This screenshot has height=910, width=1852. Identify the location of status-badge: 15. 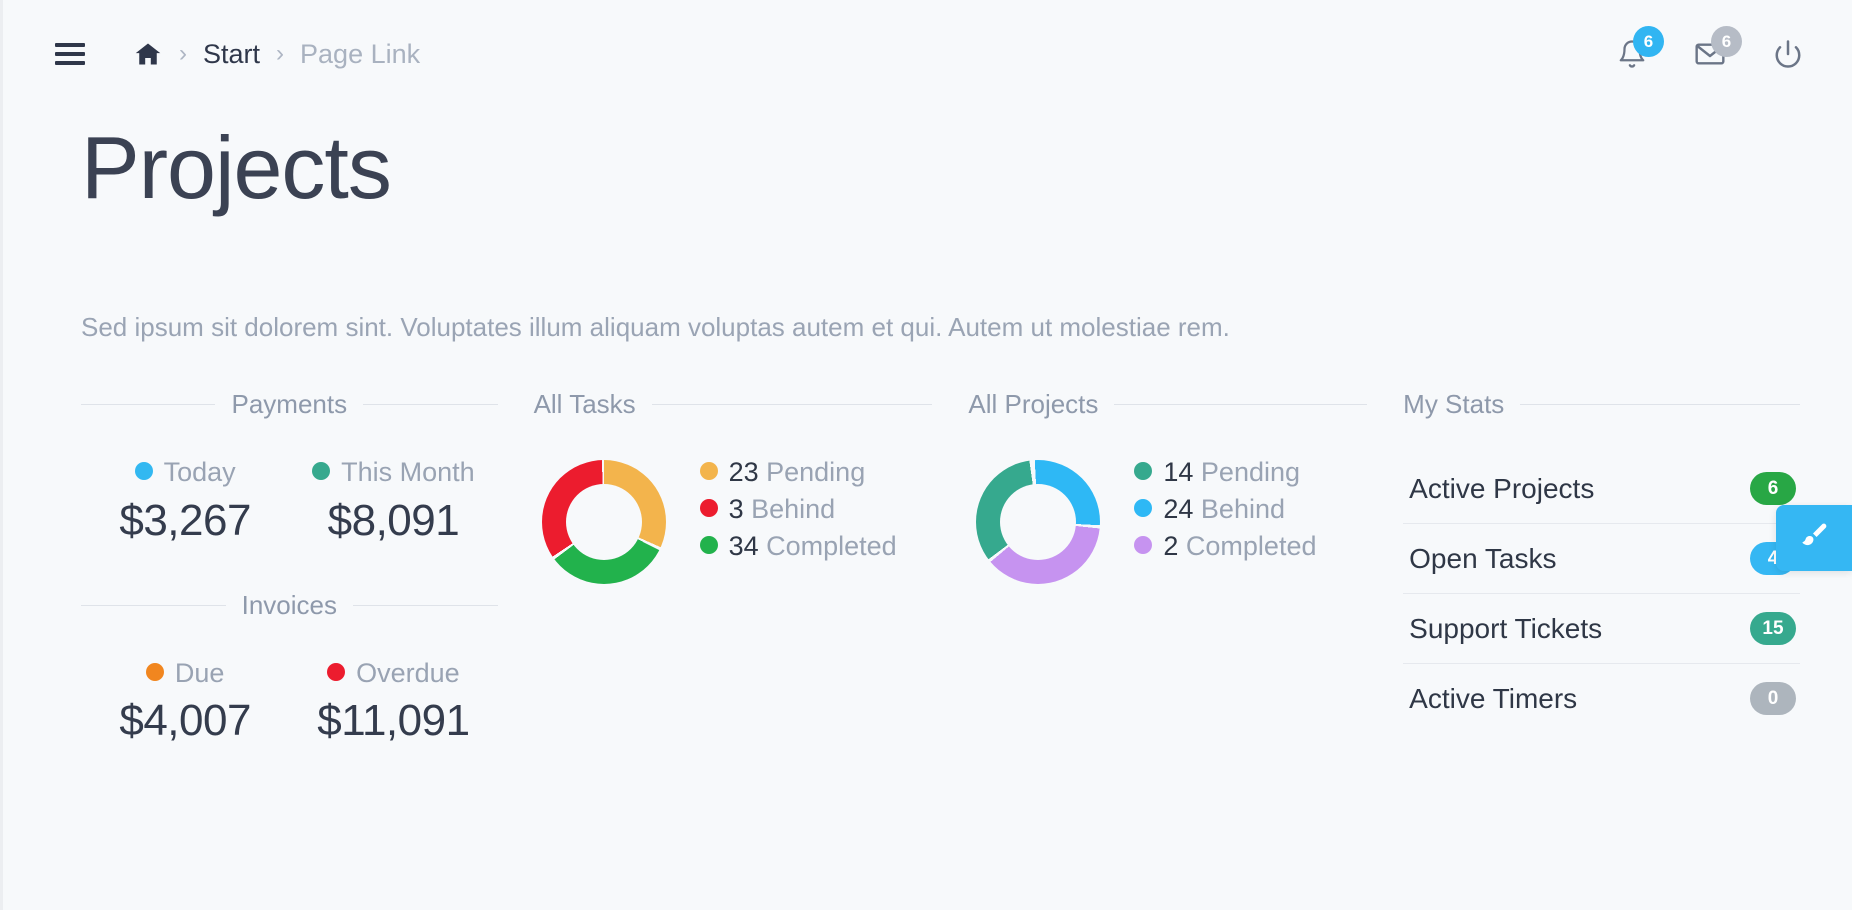
(1772, 629).